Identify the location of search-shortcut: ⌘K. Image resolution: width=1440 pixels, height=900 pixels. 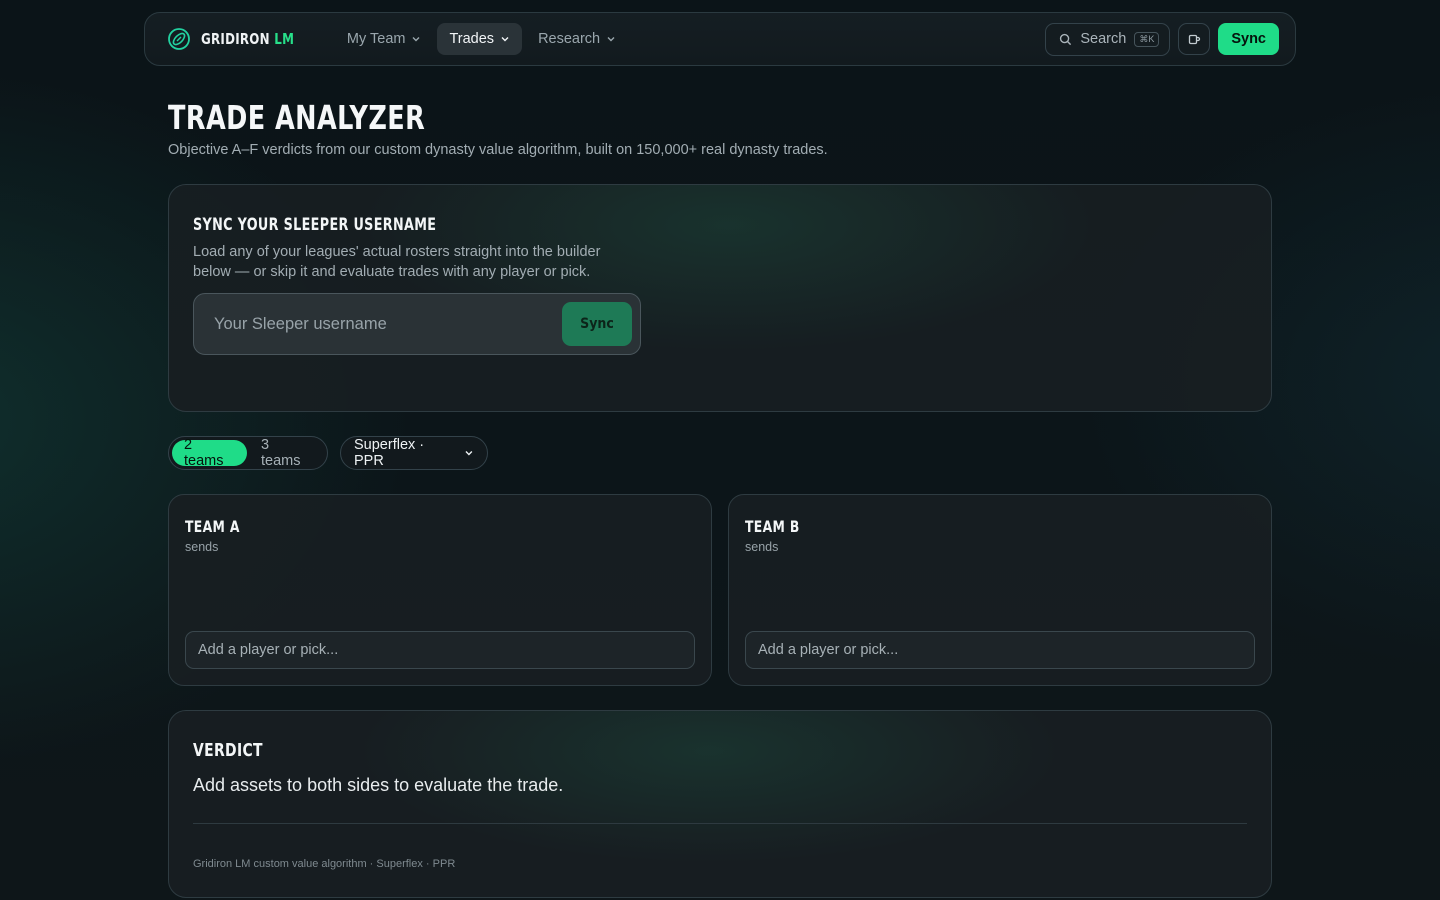
(1147, 39).